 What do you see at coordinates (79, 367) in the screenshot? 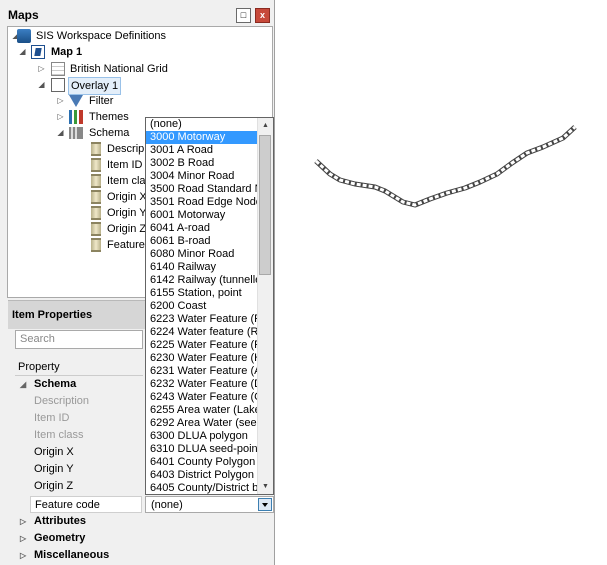
I see `property-column-header: Property` at bounding box center [79, 367].